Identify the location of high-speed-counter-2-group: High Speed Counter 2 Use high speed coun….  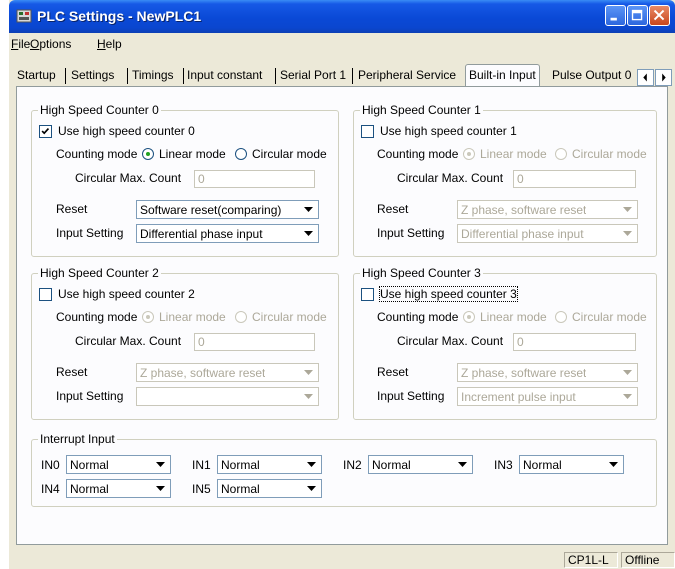
(185, 343).